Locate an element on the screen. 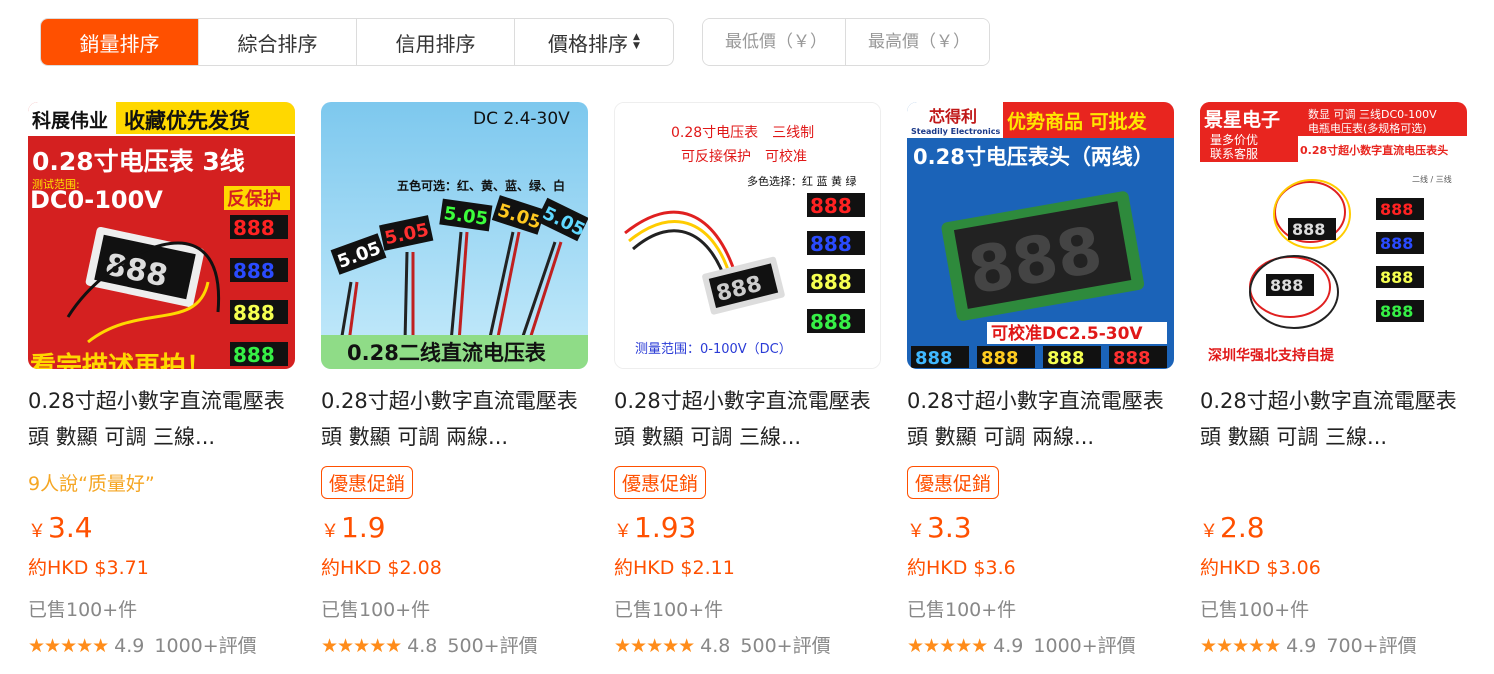 Image resolution: width=1494 pixels, height=674 pixels. hkd-price: 約HKD $2.11 is located at coordinates (674, 568).